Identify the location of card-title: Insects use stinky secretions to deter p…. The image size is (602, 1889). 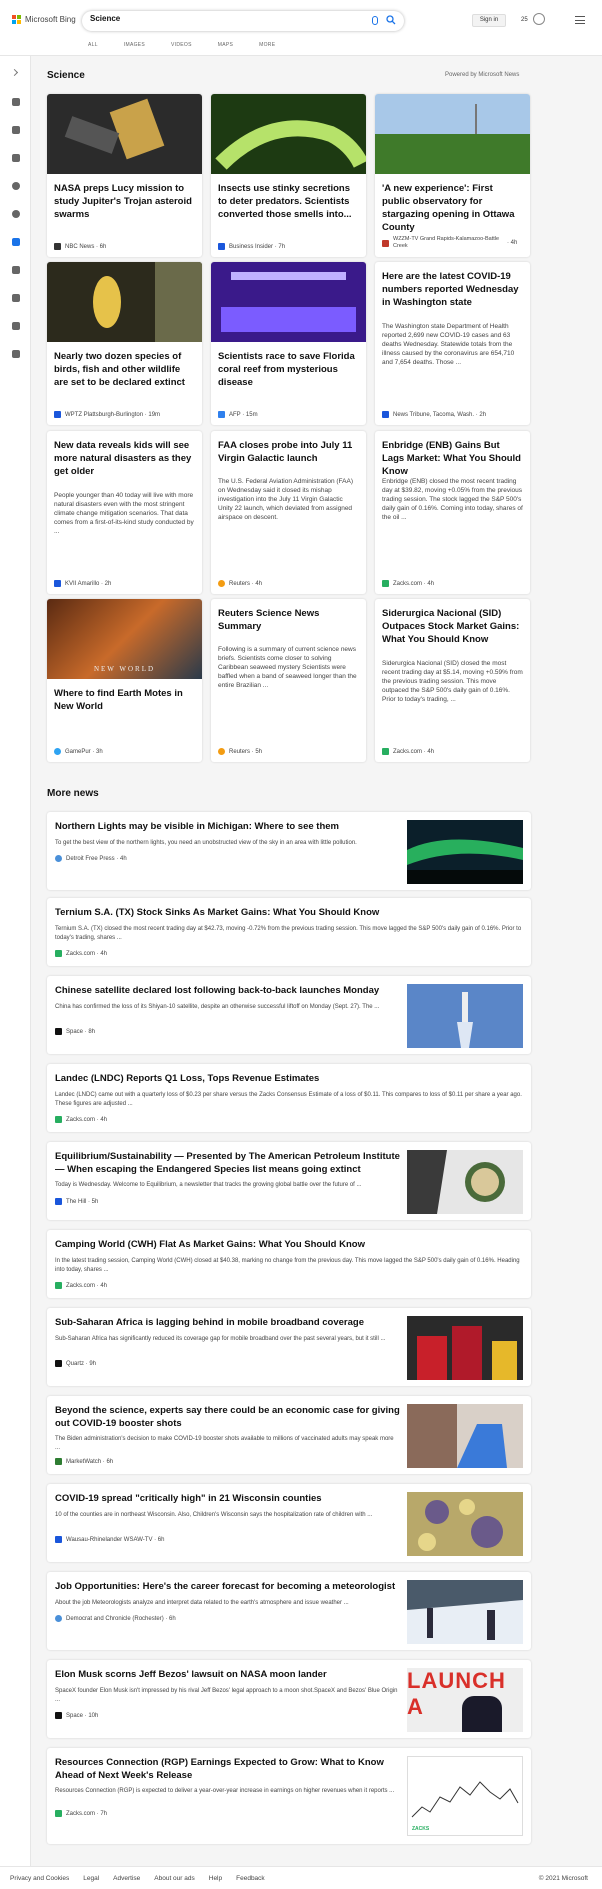
(288, 201).